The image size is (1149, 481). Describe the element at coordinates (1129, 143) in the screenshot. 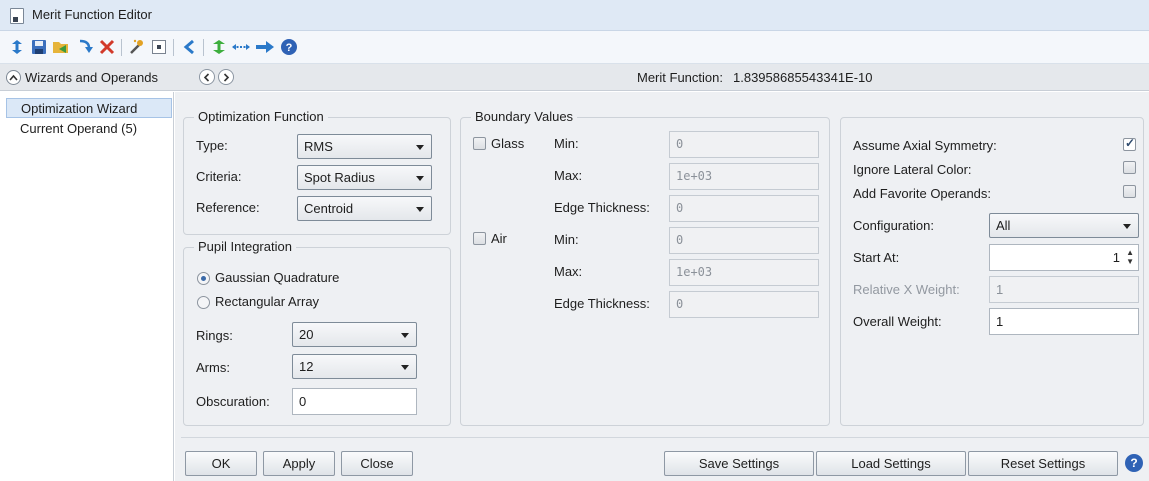

I see `assume-axial-checkbox` at that location.